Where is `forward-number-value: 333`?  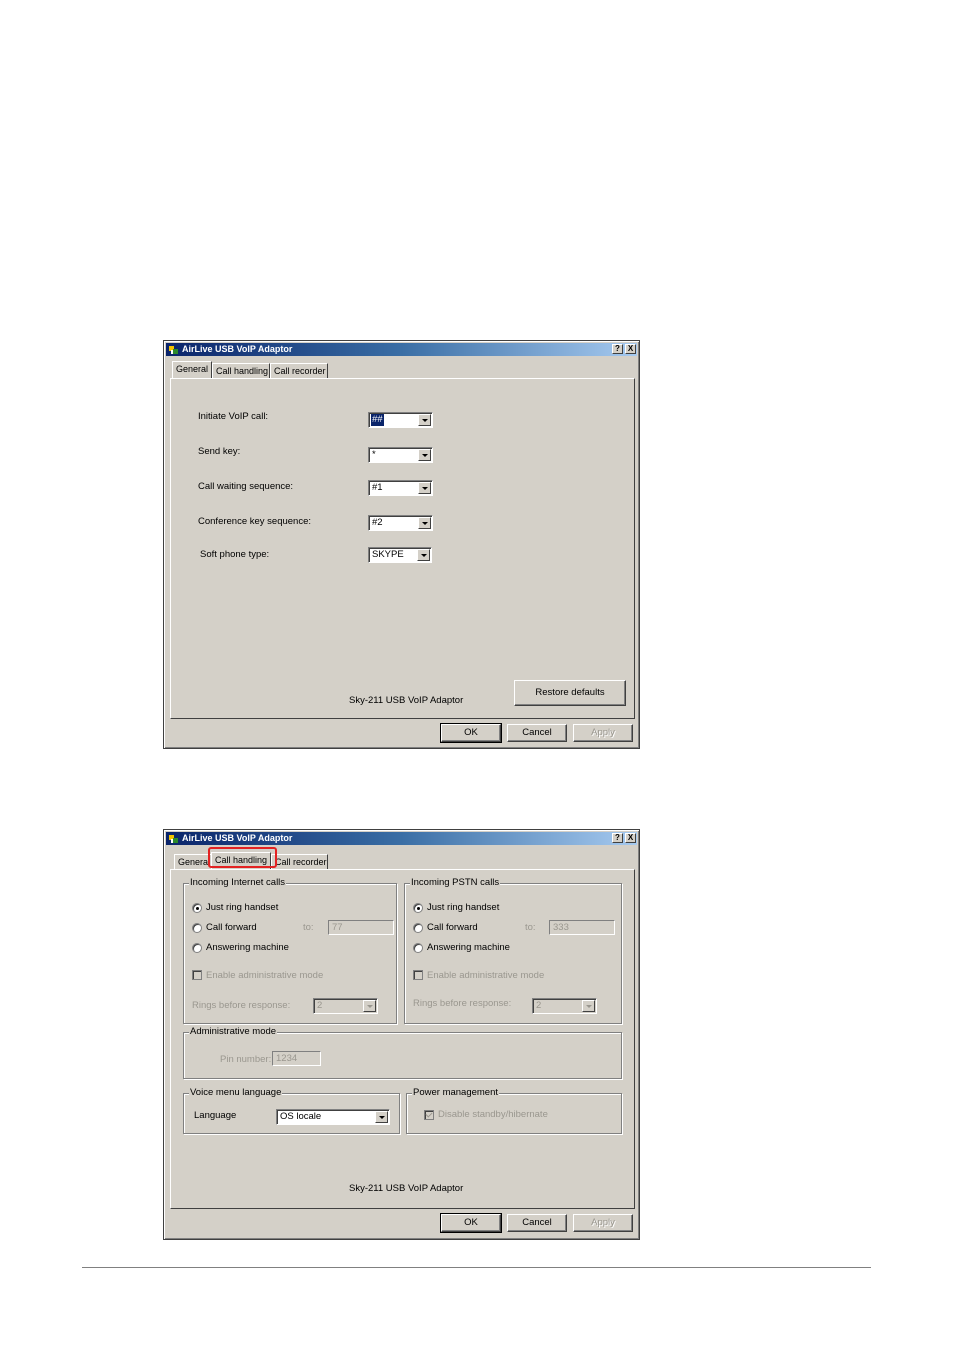
forward-number-value: 333 is located at coordinates (561, 927).